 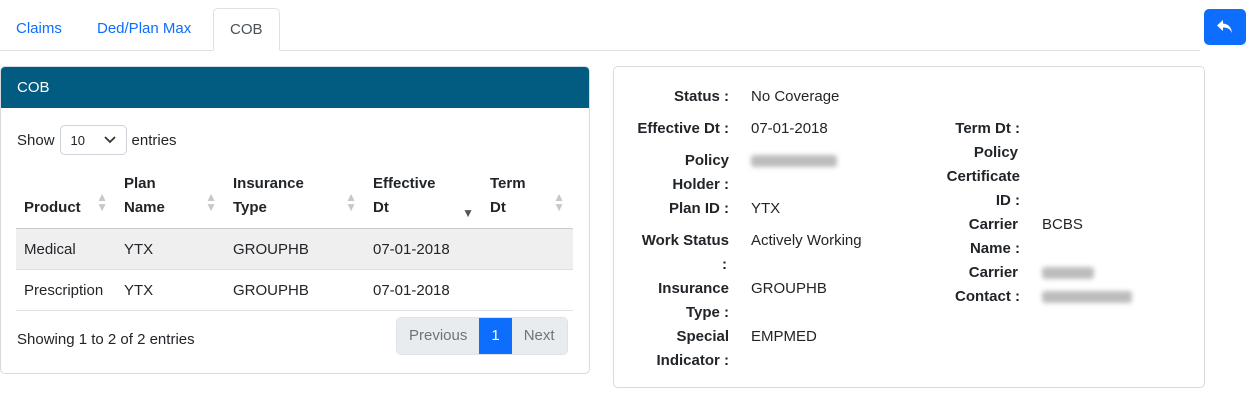 I want to click on table-info: Showing 1 to 2 of 2 entries, so click(x=106, y=339).